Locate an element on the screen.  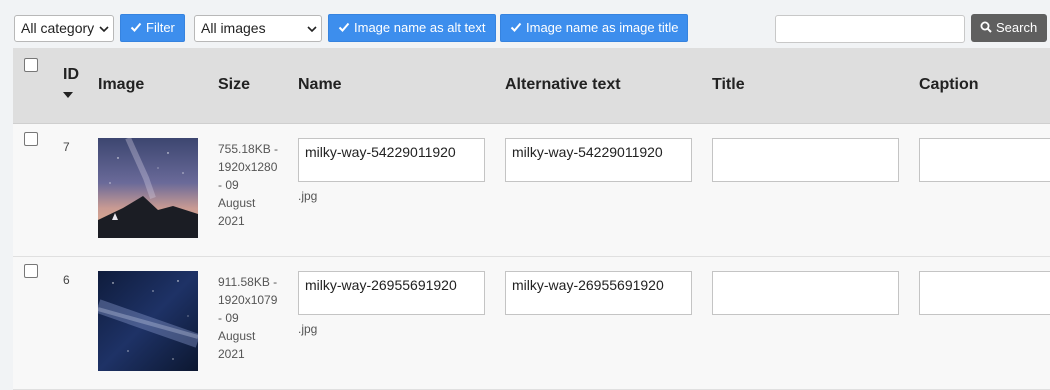
header-caption: Caption is located at coordinates (949, 84).